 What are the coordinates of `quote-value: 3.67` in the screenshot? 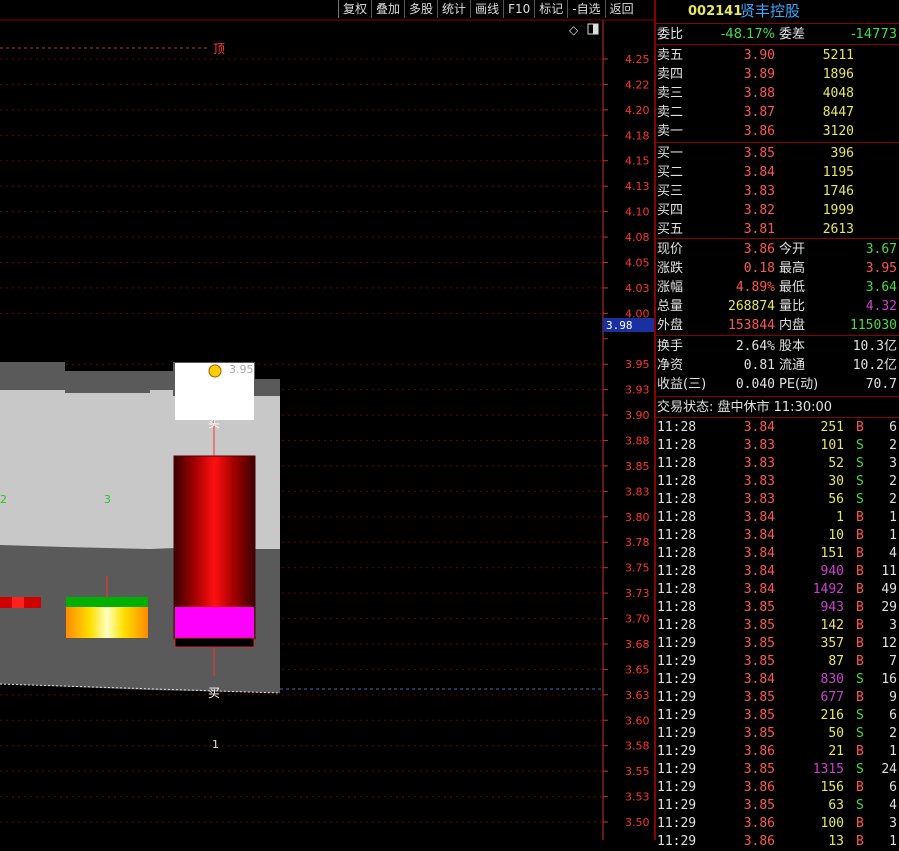 It's located at (881, 249).